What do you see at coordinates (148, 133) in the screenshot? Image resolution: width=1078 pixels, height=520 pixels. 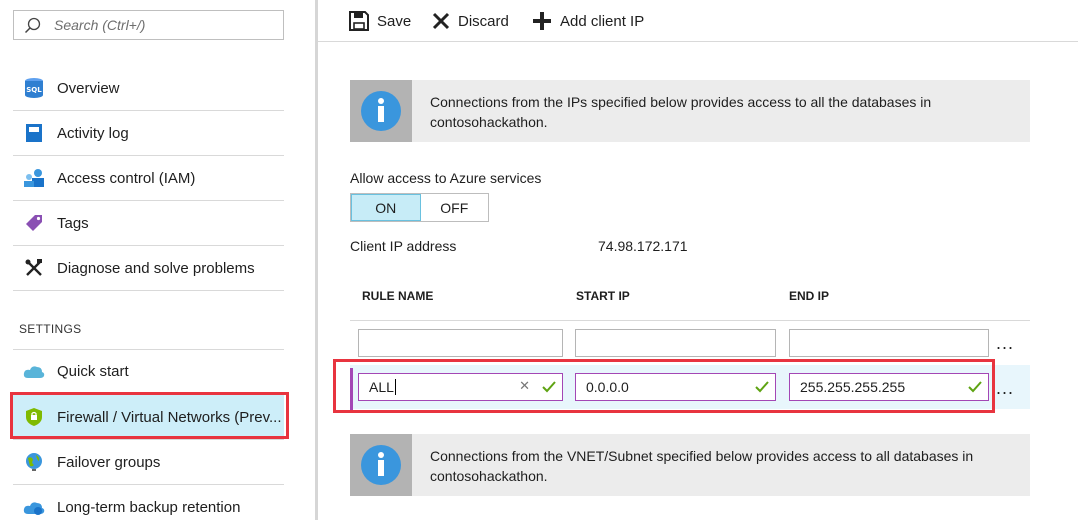 I see `sidebar-item-activity-log: Activity log` at bounding box center [148, 133].